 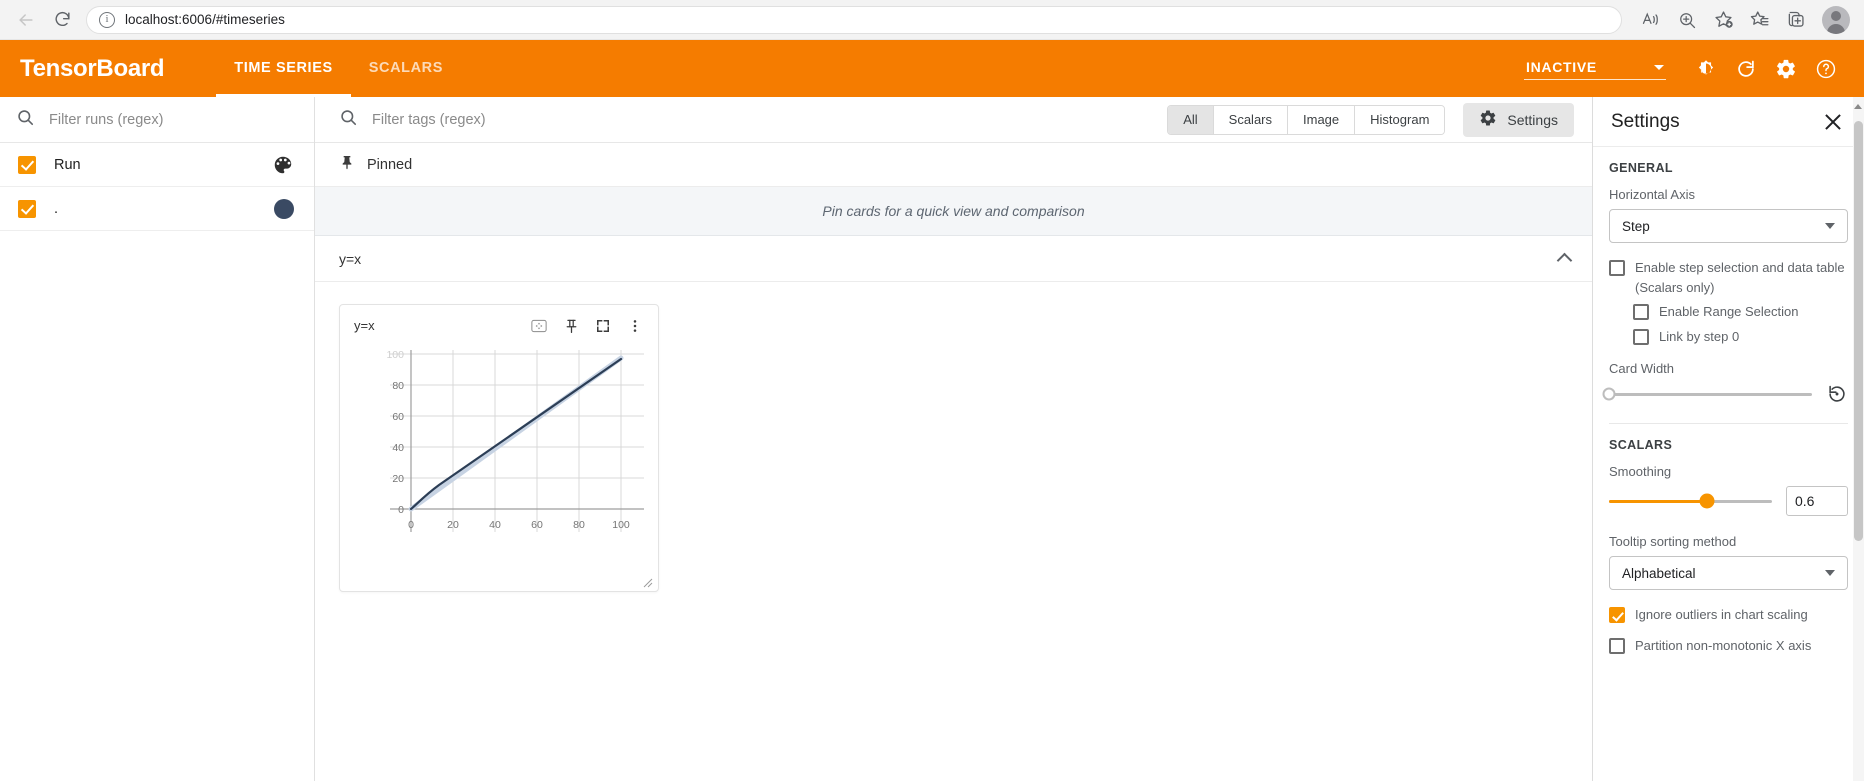 What do you see at coordinates (406, 68) in the screenshot?
I see `tab-scalars: SCALARS` at bounding box center [406, 68].